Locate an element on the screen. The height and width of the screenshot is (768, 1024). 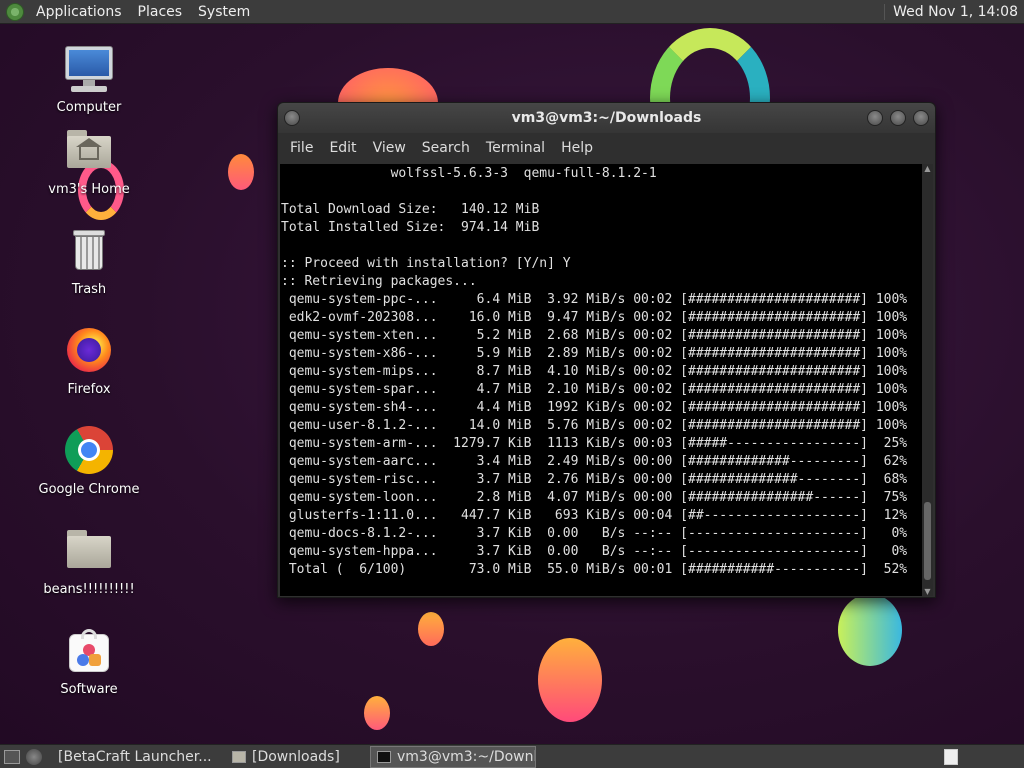
desktop-icon-label: Software is located at coordinates (89, 689).